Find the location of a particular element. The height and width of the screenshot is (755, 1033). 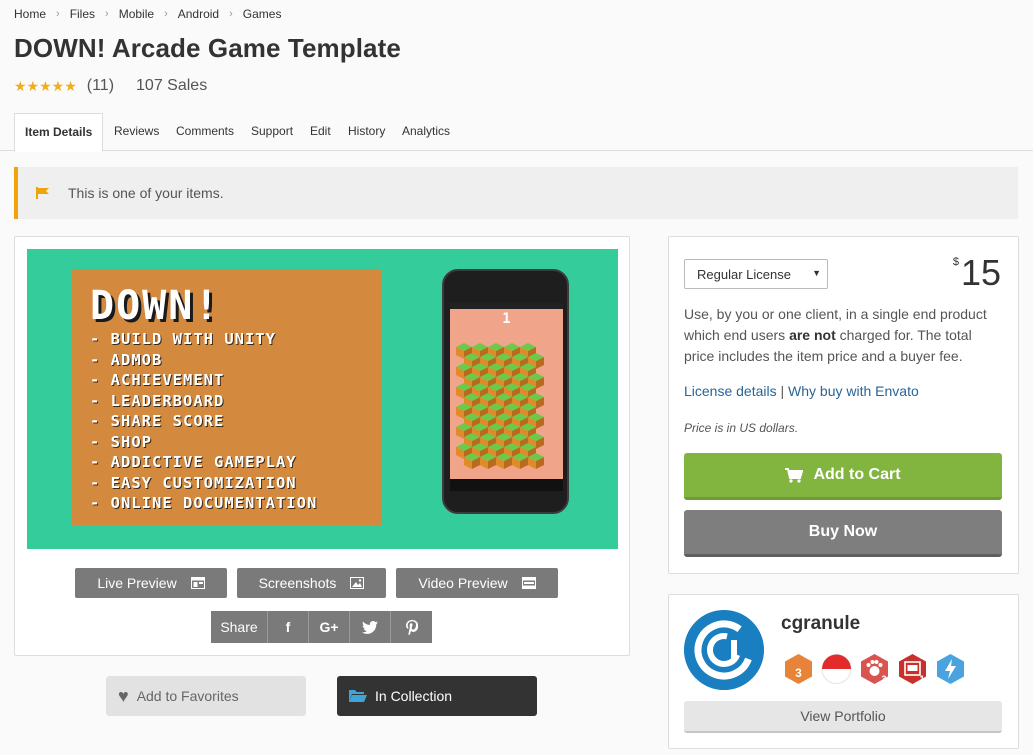

breadcrumb: Home › Files › Mobile › Android › Games is located at coordinates (147, 14).